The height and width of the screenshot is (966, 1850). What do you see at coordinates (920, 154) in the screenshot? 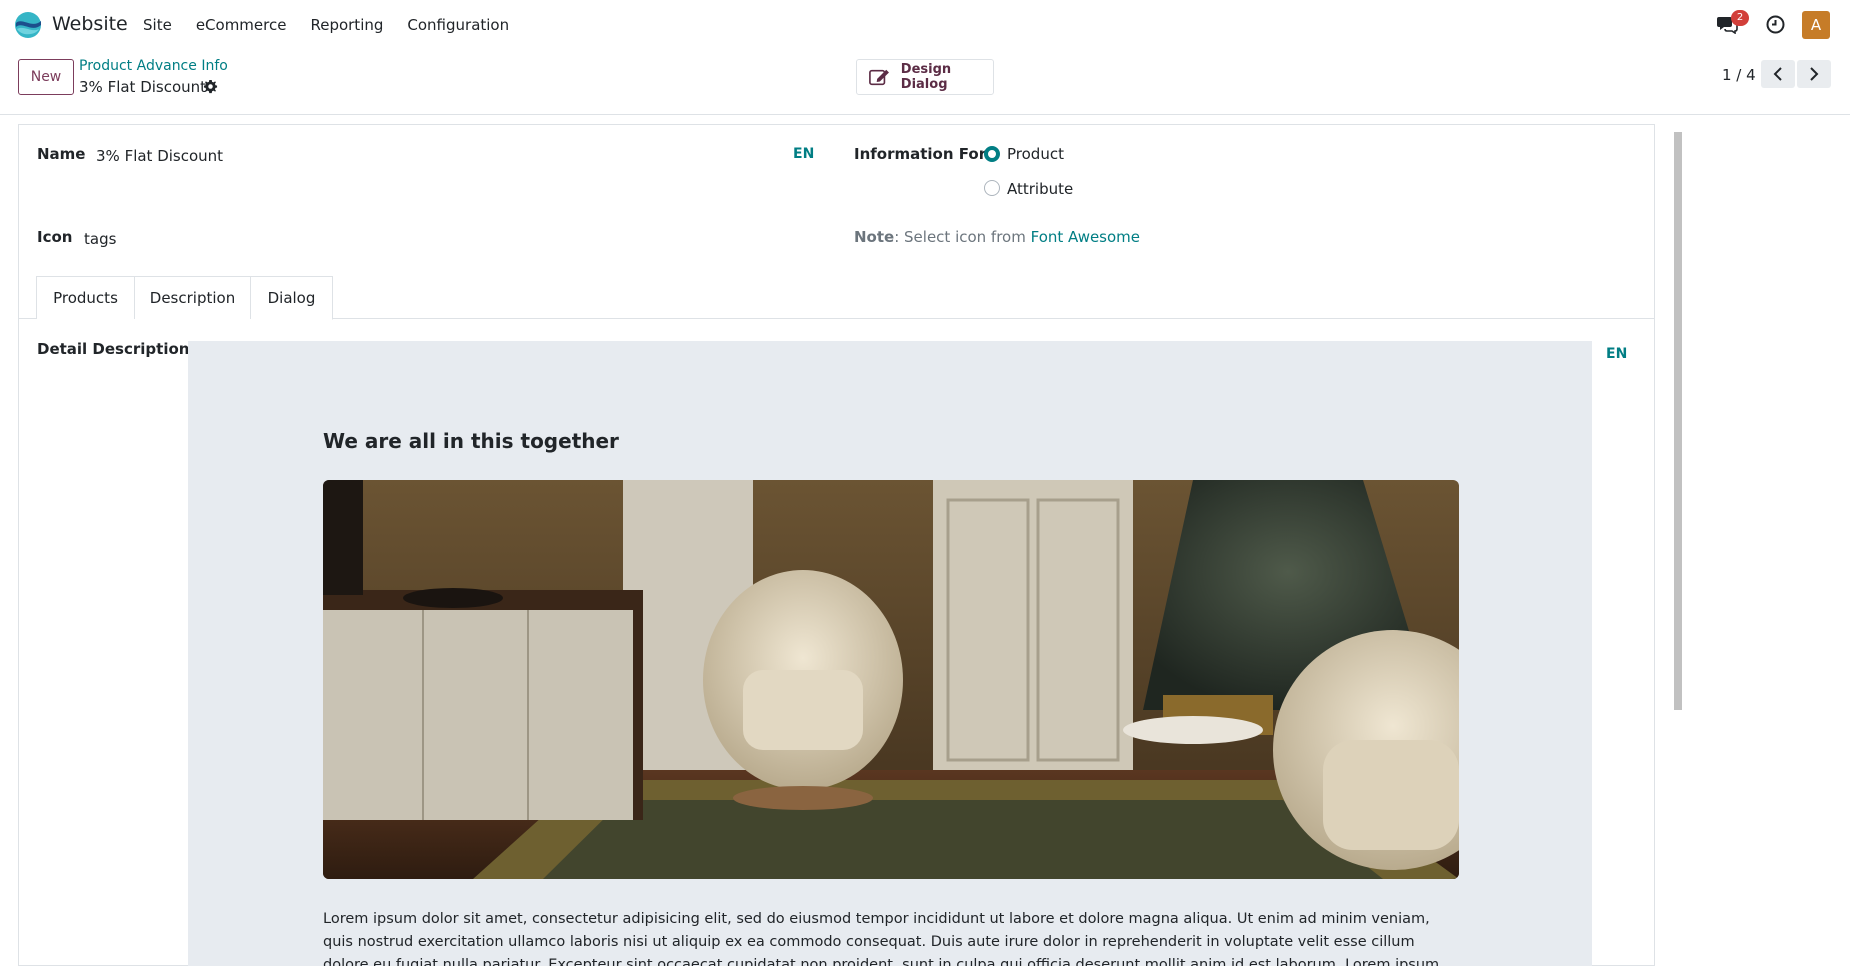
I see `information-for-label: Information For` at bounding box center [920, 154].